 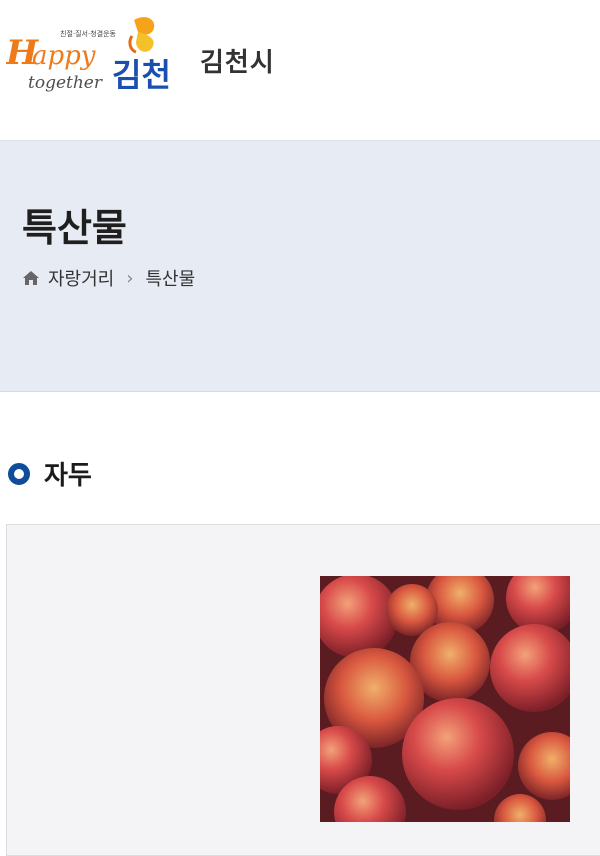 I want to click on svg-text: 김천, so click(x=141, y=75).